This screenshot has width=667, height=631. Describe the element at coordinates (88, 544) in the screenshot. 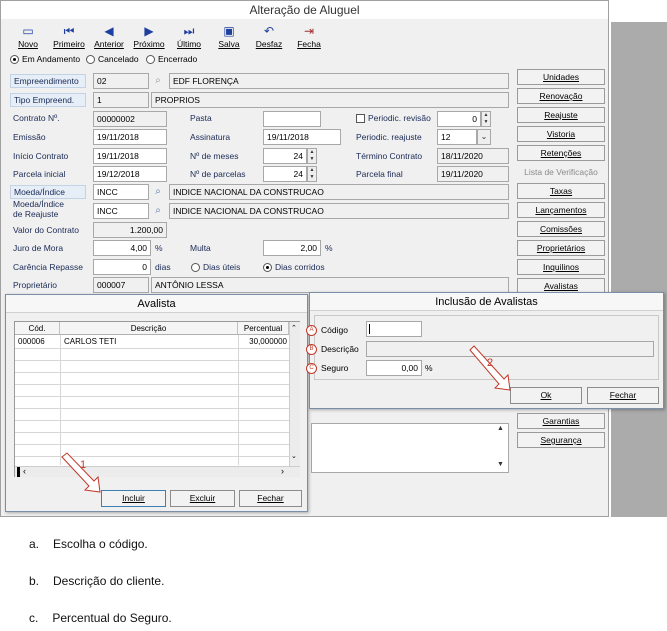

I see `caption-a: a. Escolha o código.` at that location.